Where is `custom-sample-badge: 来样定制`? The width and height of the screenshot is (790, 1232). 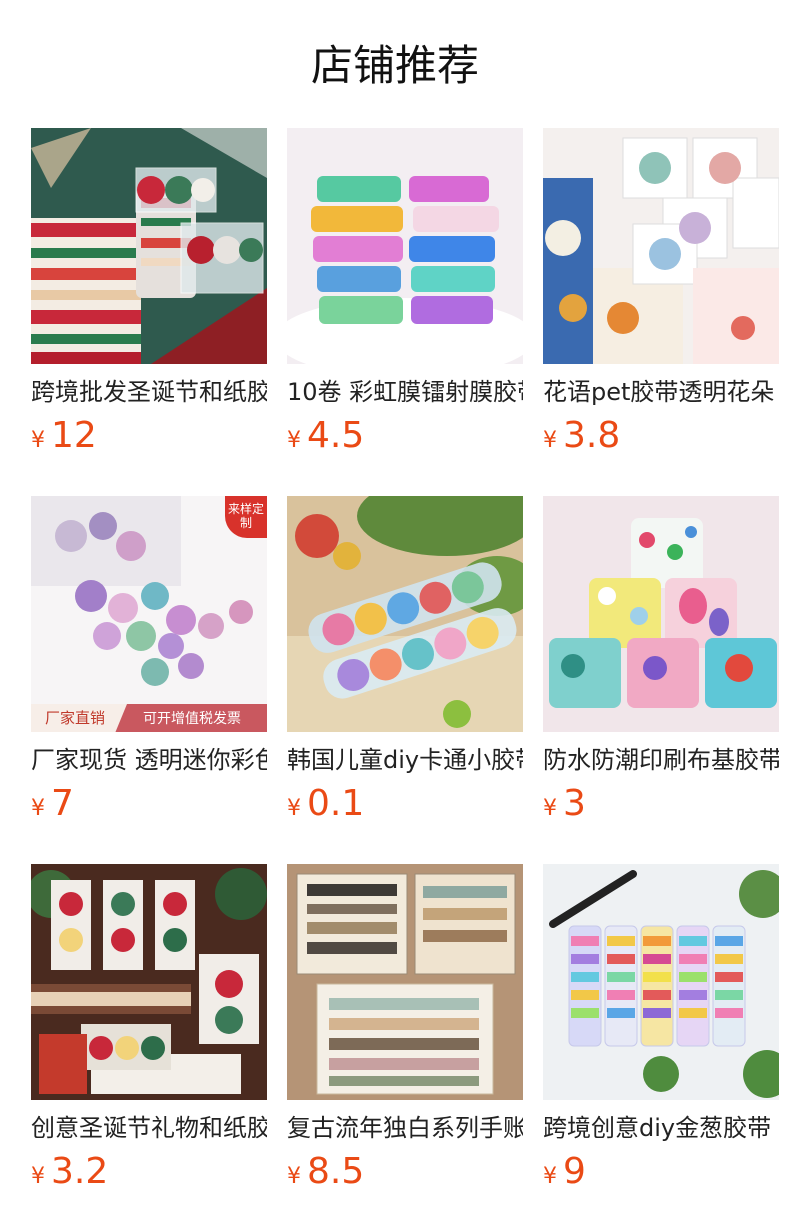 custom-sample-badge: 来样定制 is located at coordinates (246, 517).